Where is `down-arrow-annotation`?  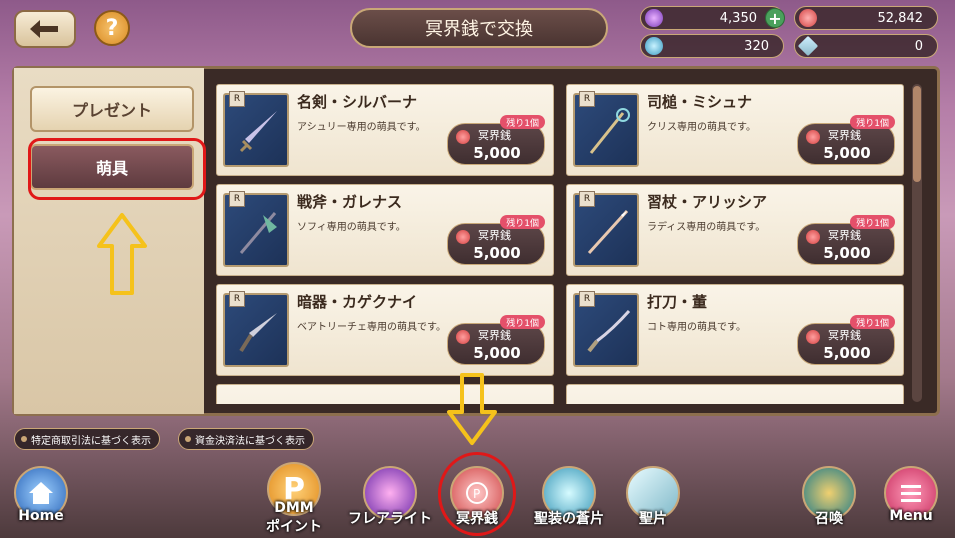
down-arrow-annotation is located at coordinates (472, 409).